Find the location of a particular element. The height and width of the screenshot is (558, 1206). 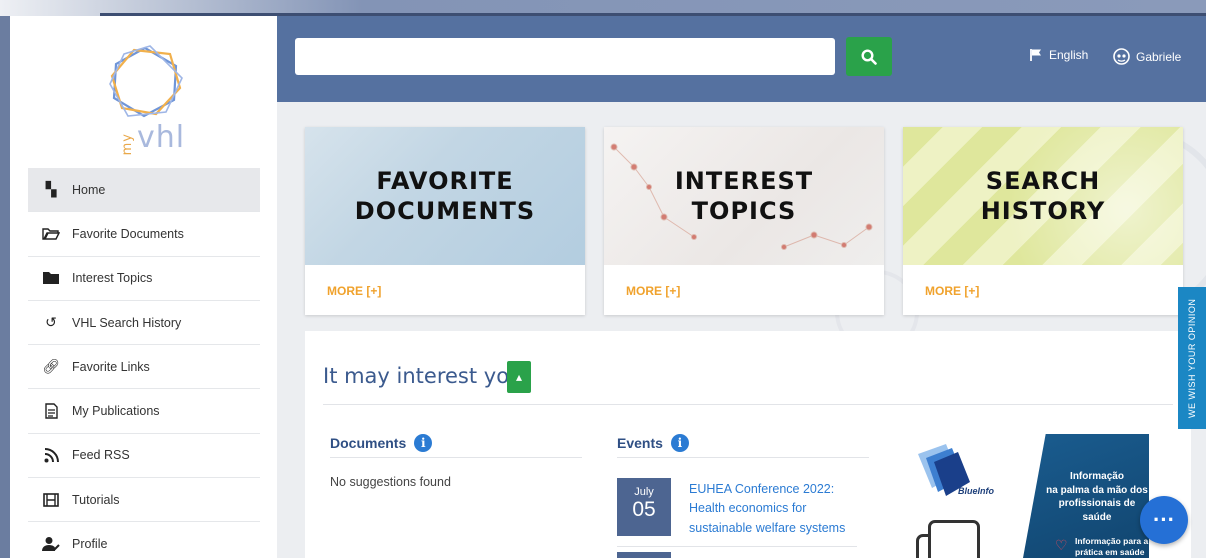

sidebar-item-home: ▚ Home is located at coordinates (144, 190).